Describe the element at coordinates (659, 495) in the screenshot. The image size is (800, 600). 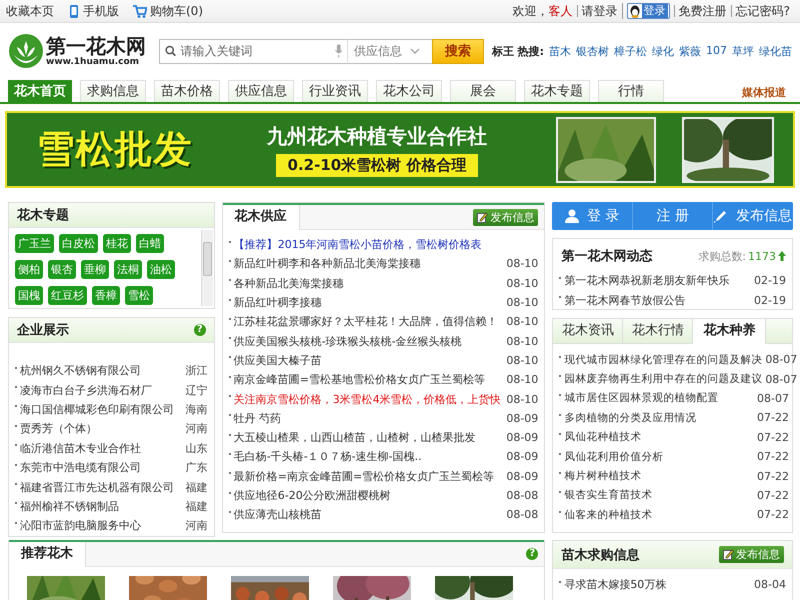
I see `article-link: 银杏实生育苗技术` at that location.